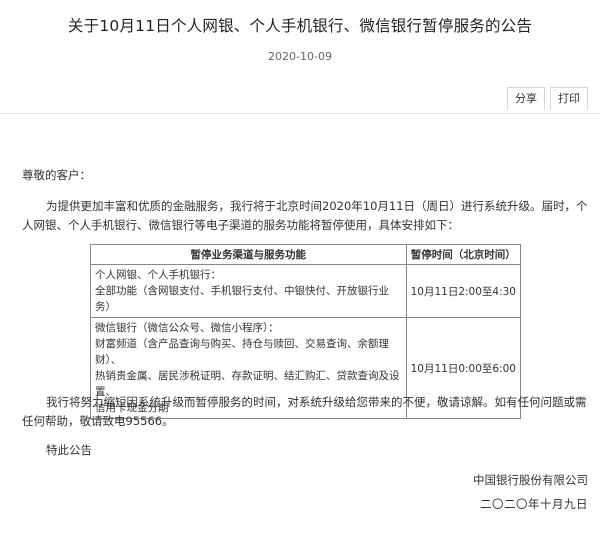 The width and height of the screenshot is (600, 533). I want to click on share-button: 分享, so click(526, 98).